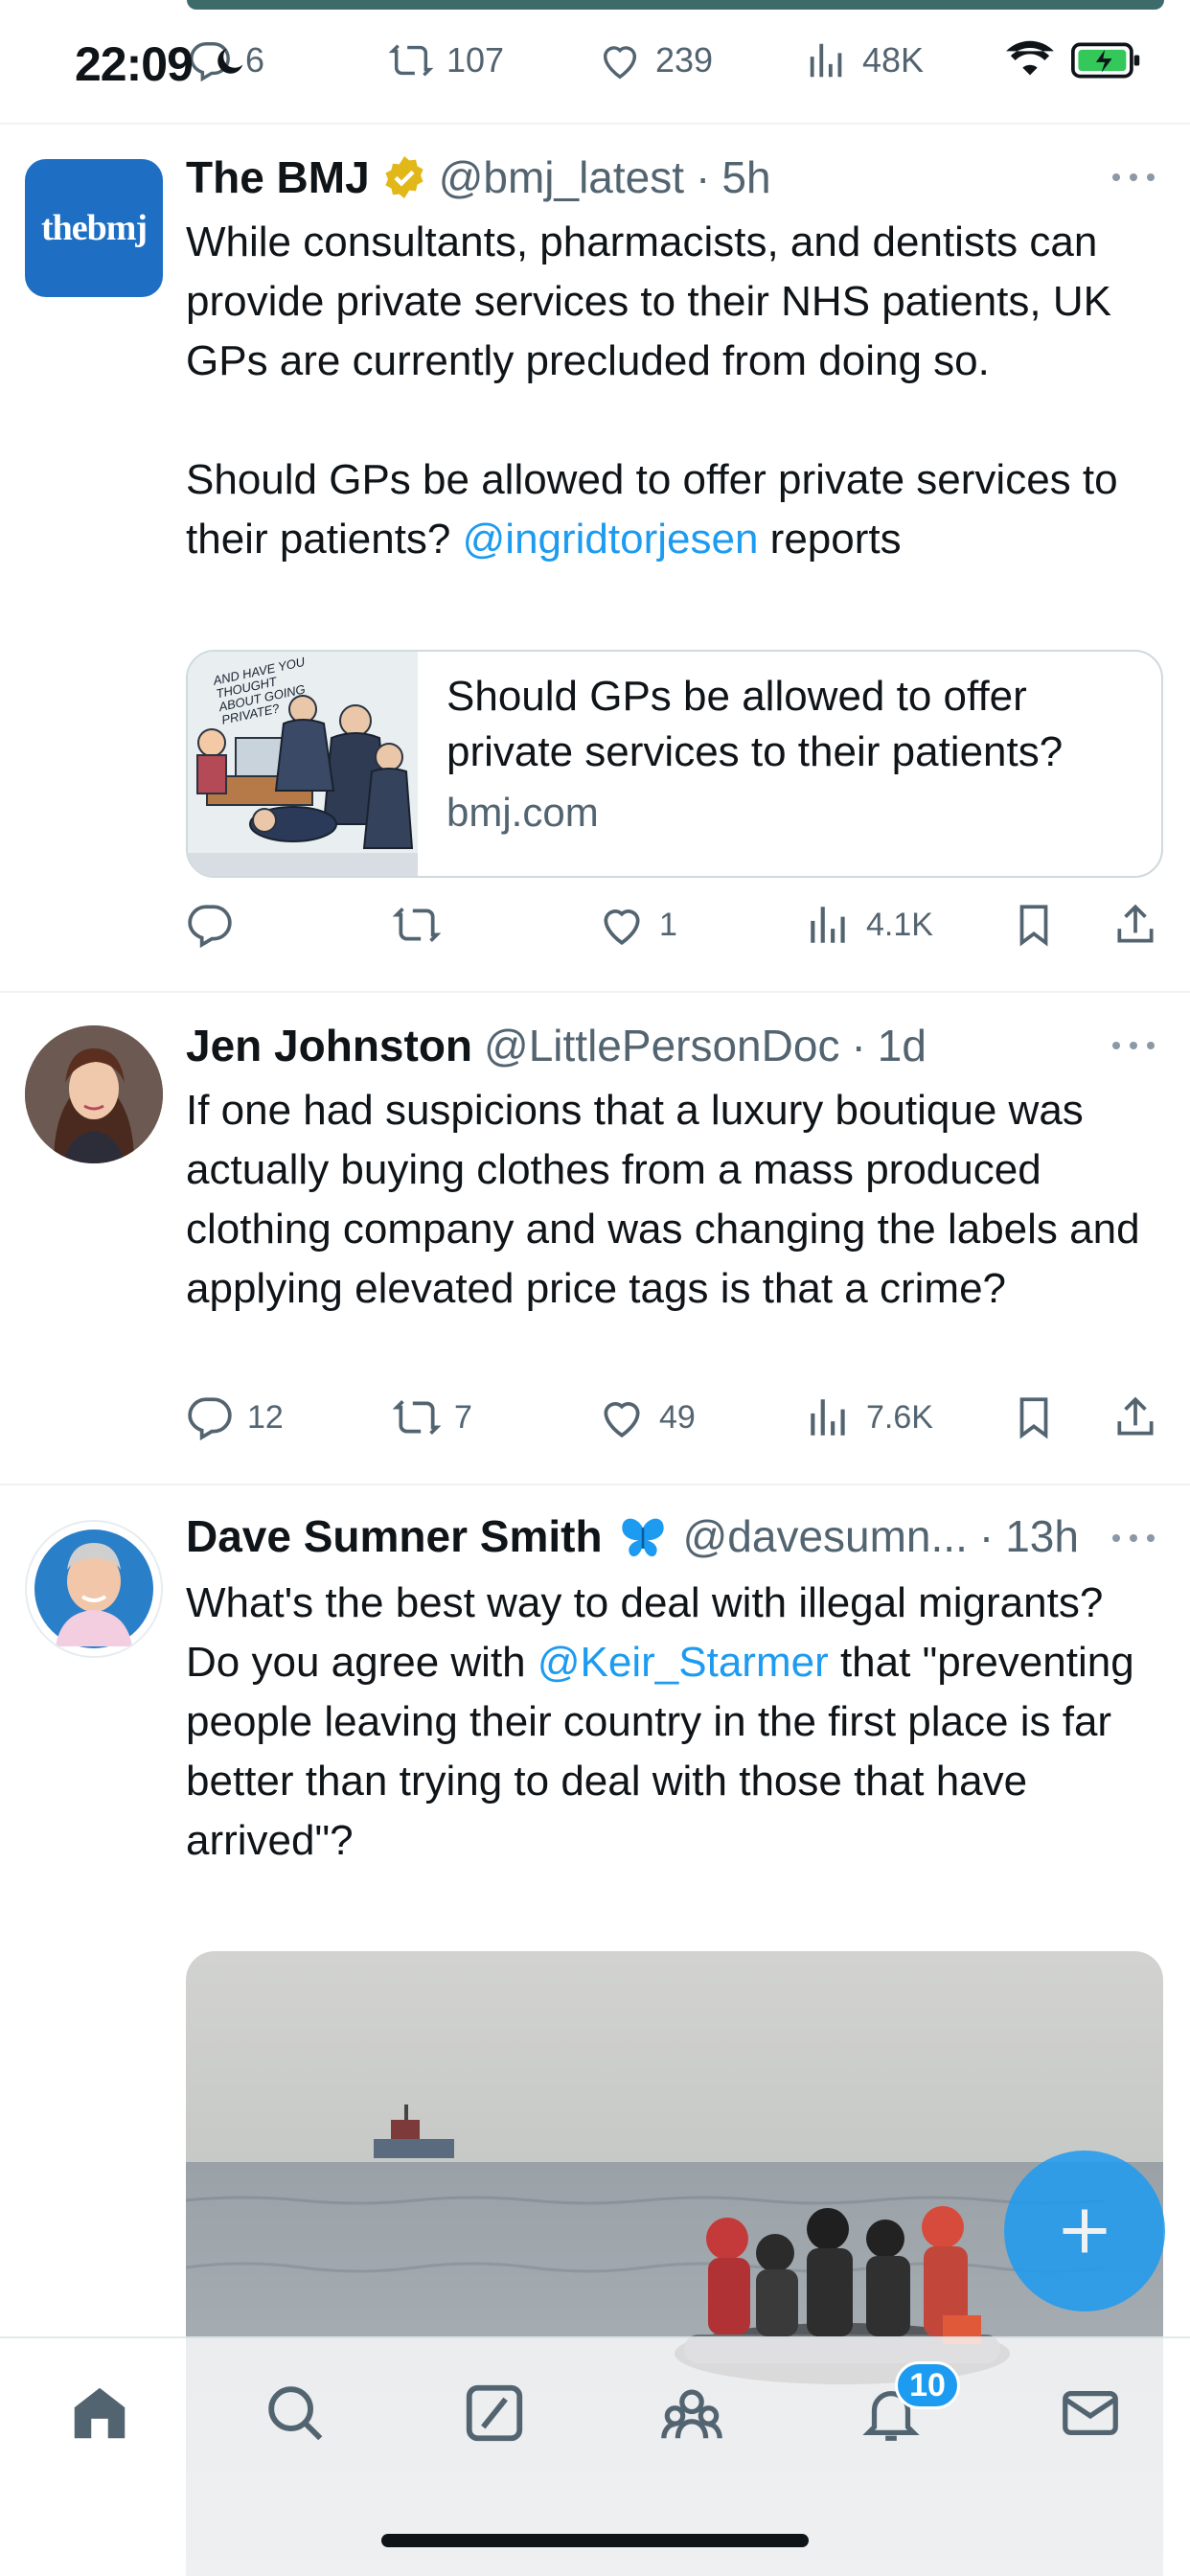  Describe the element at coordinates (611, 539) in the screenshot. I see `mention-link: @ingridtorjesen` at that location.